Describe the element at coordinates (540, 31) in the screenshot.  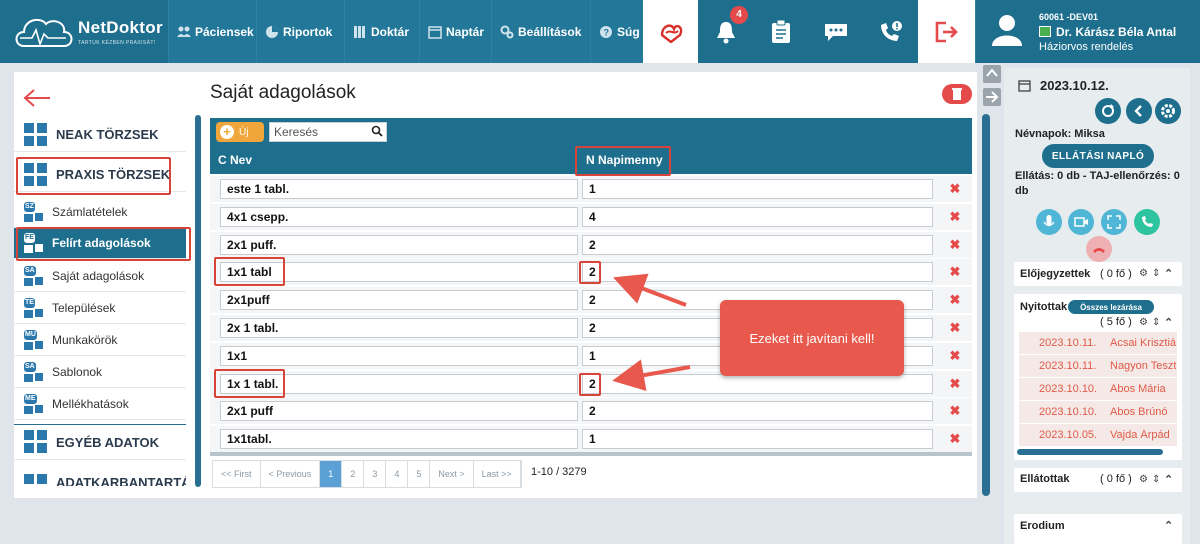
I see `nav-beallitasok: Beállítások` at that location.